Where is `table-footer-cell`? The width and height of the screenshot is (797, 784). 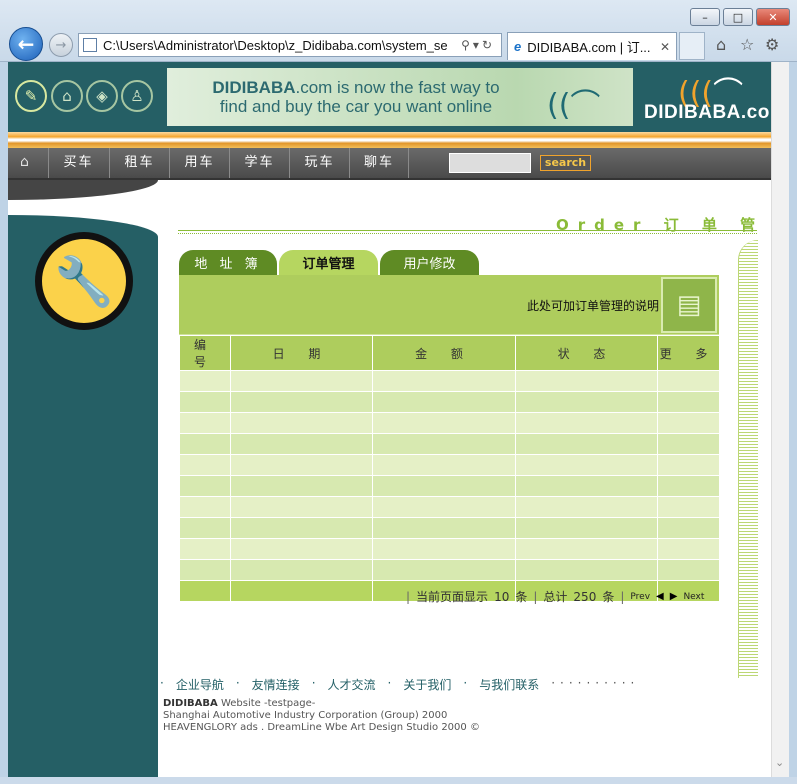 table-footer-cell is located at coordinates (301, 591).